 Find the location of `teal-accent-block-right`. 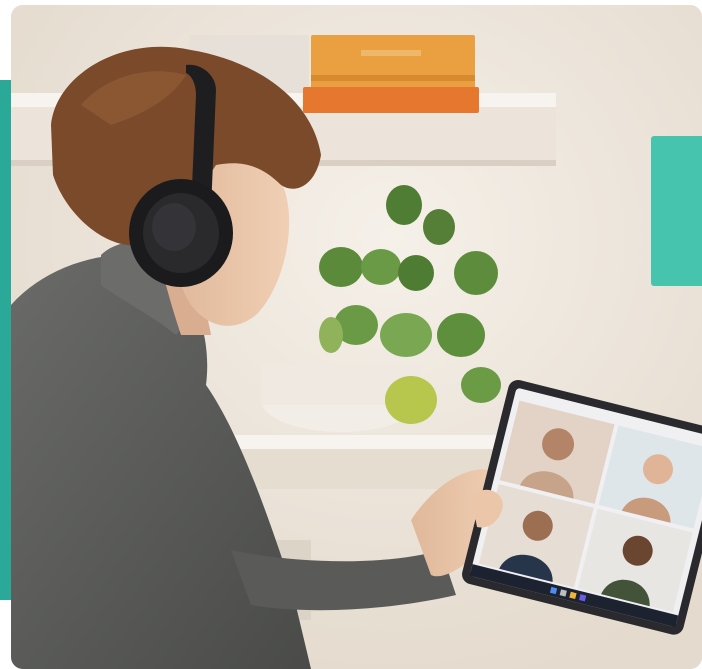

teal-accent-block-right is located at coordinates (676, 211).